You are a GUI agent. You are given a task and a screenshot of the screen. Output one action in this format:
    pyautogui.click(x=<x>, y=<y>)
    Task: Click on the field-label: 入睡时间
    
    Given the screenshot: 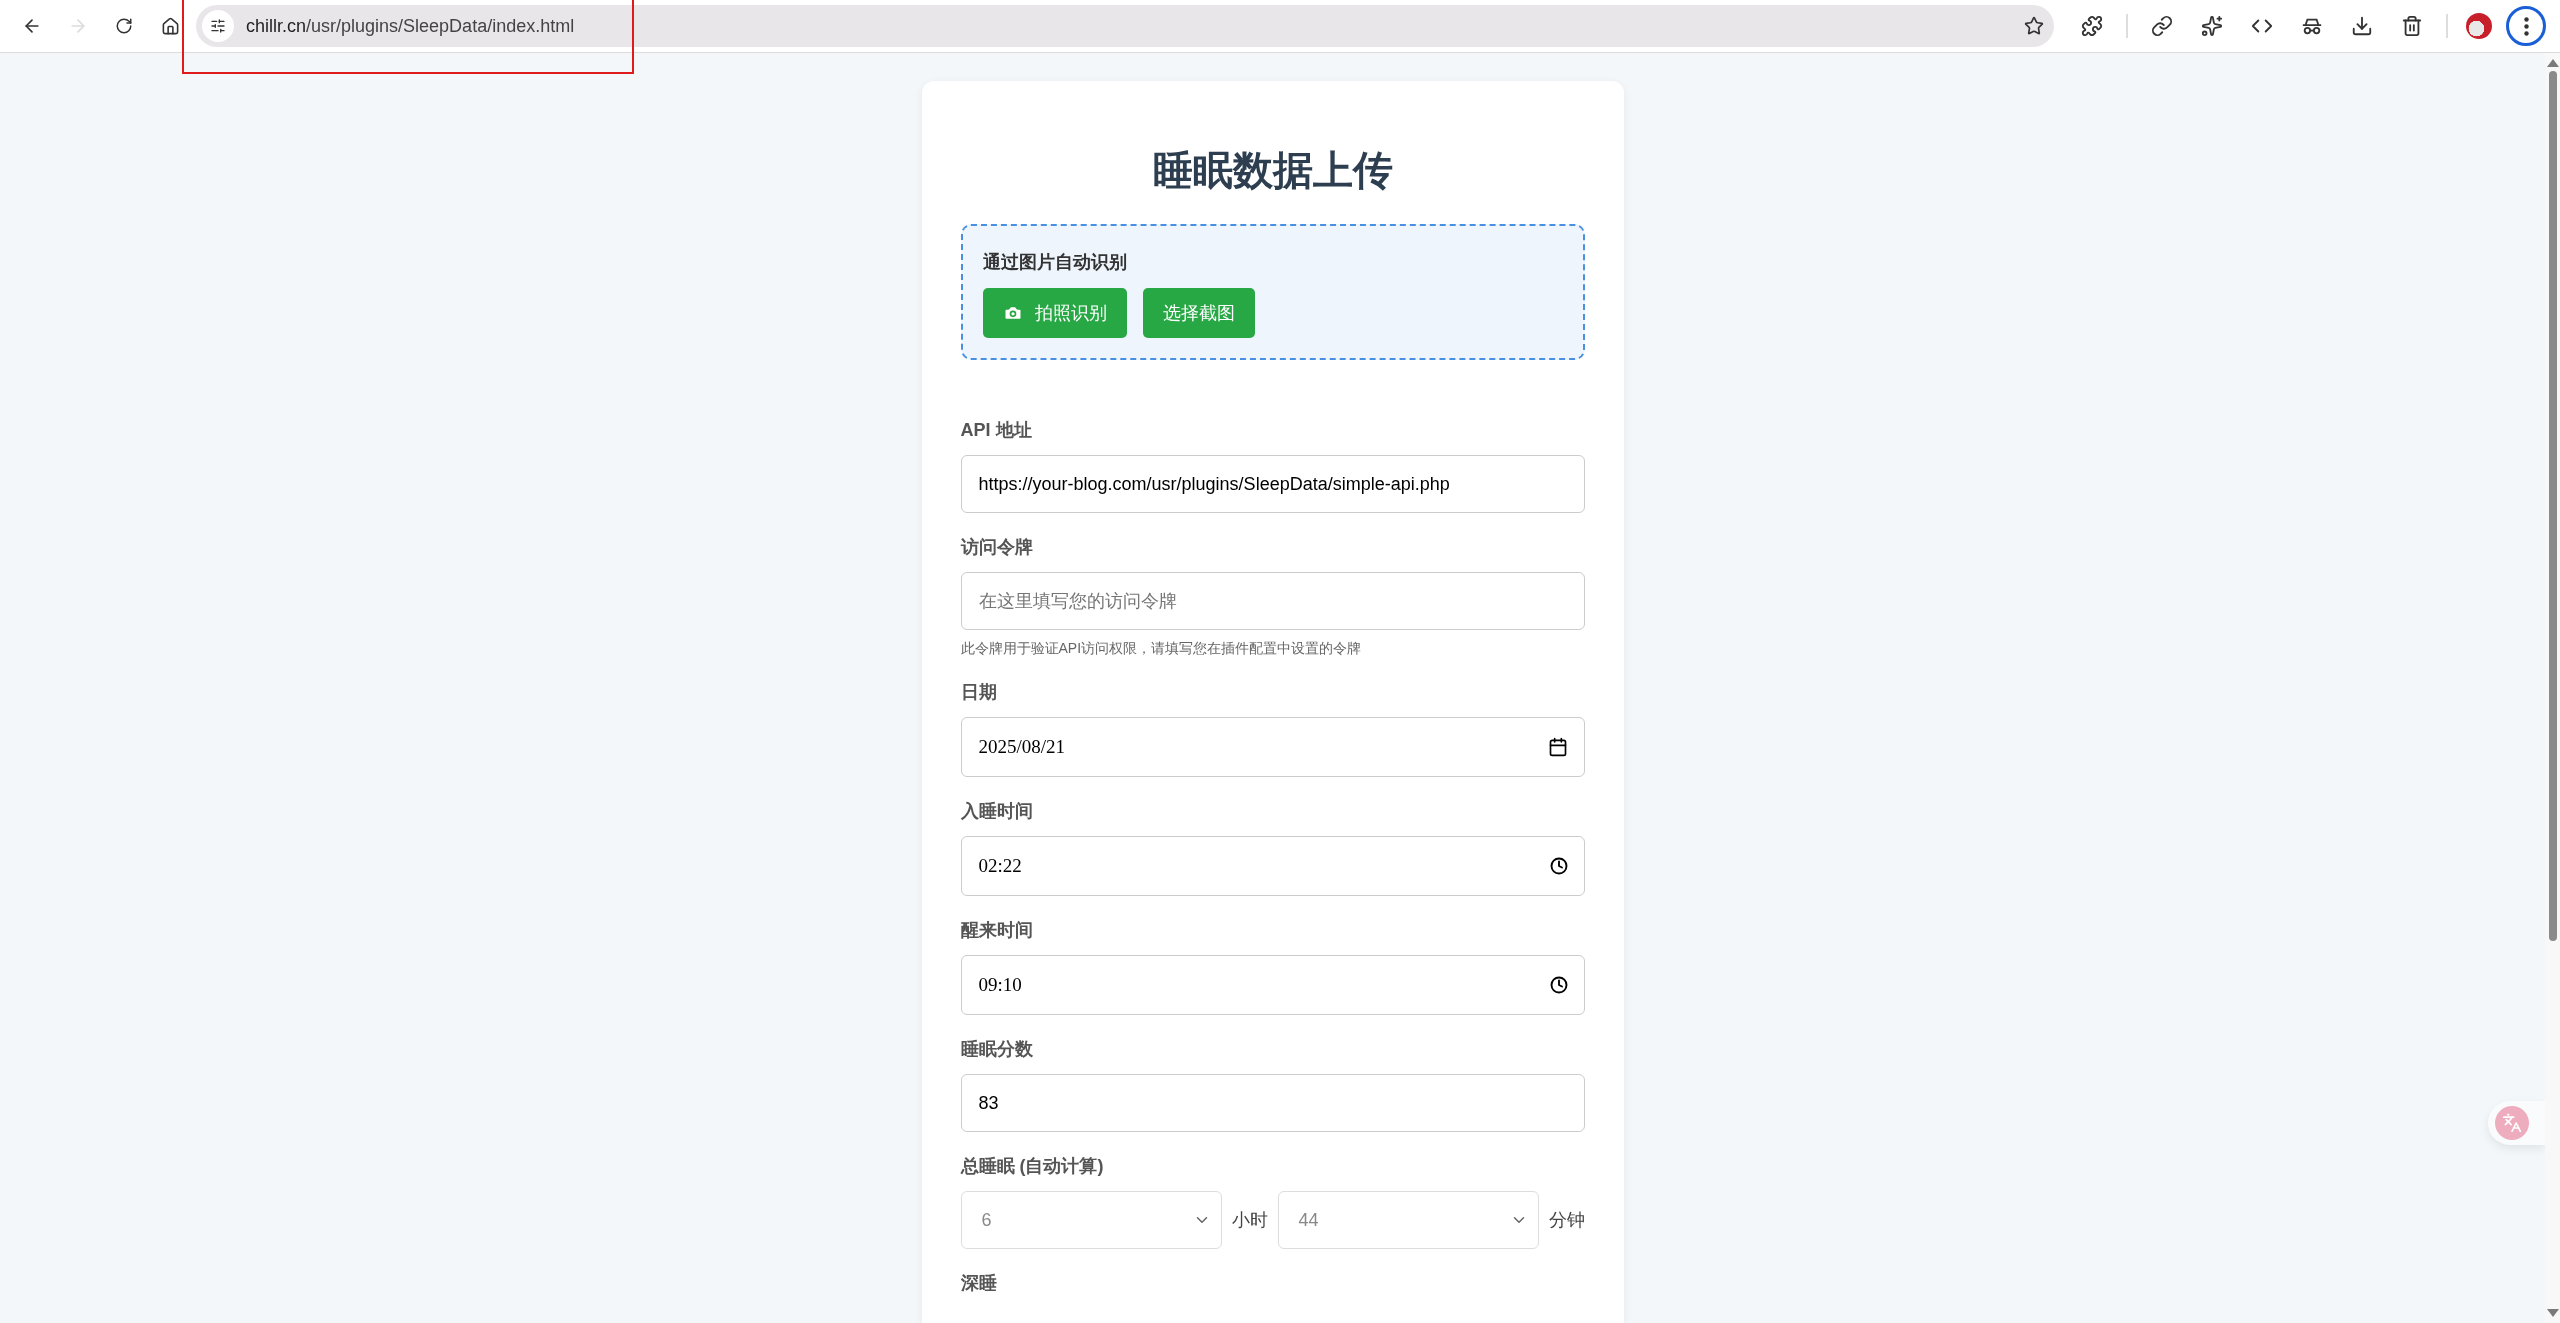 What is the action you would take?
    pyautogui.click(x=997, y=811)
    